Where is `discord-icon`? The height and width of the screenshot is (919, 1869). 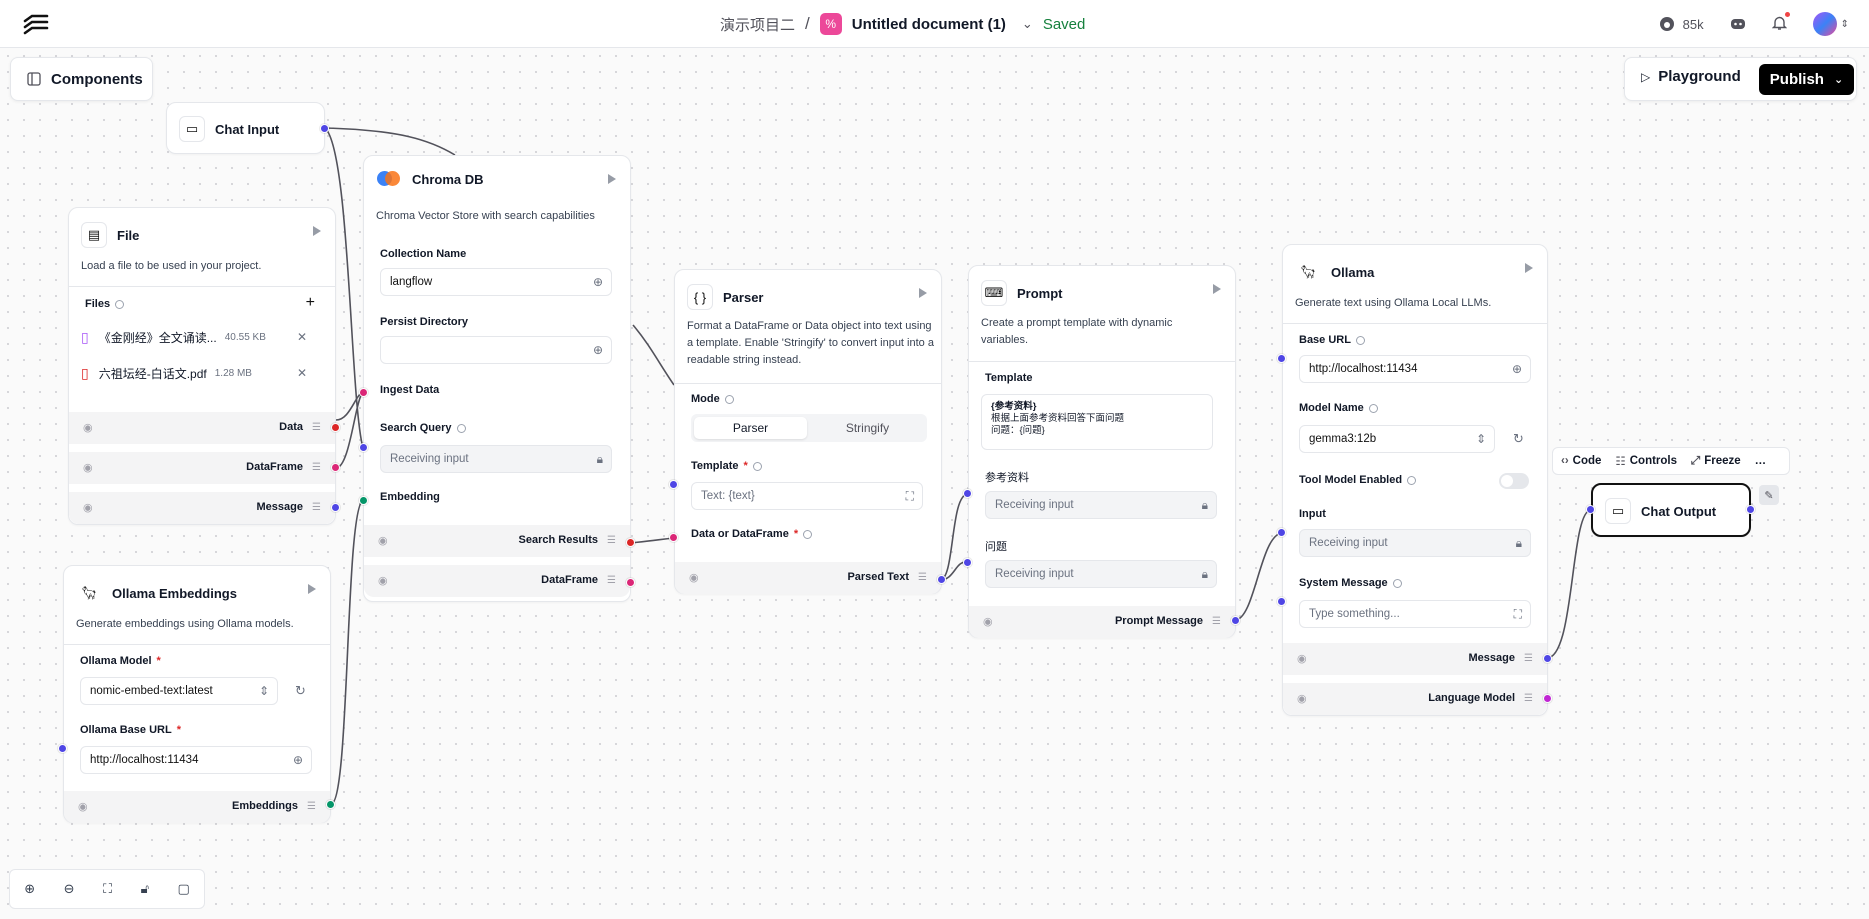
discord-icon is located at coordinates (1738, 24).